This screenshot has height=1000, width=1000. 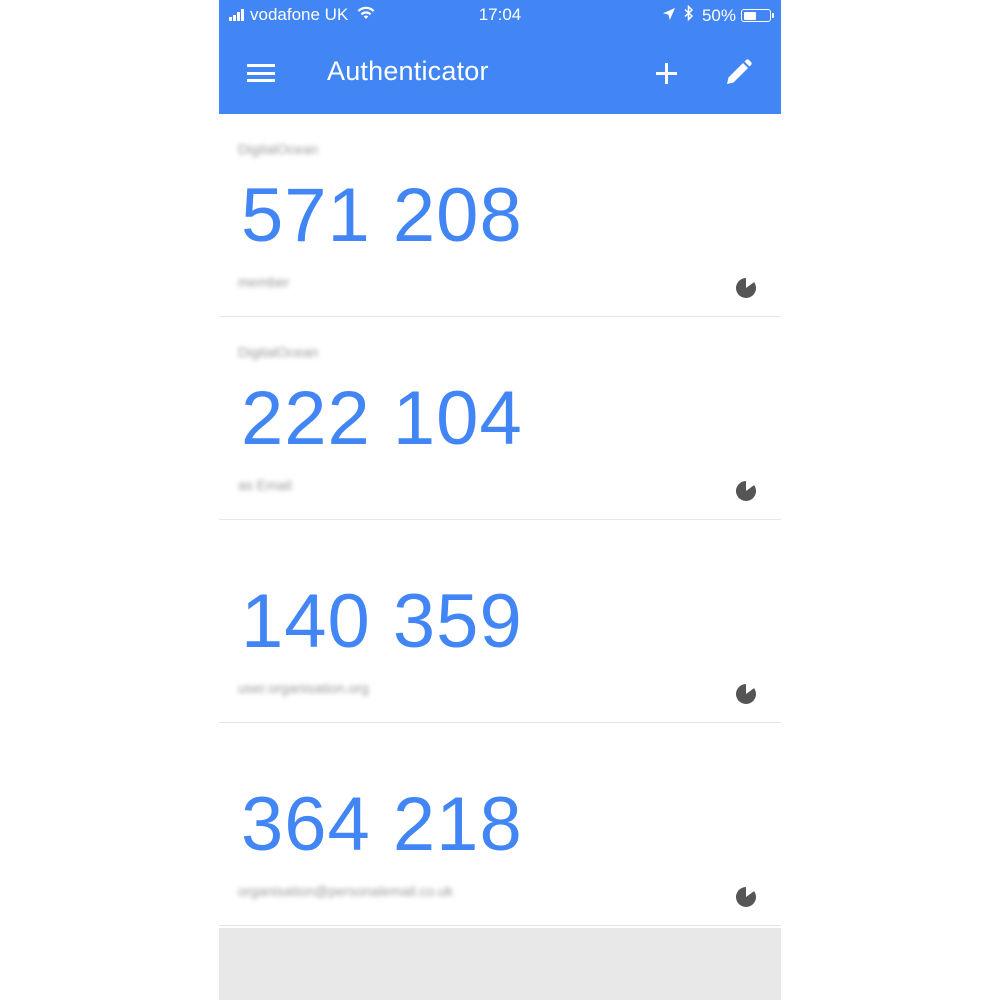 I want to click on status-bar-right: 50%, so click(x=718, y=15).